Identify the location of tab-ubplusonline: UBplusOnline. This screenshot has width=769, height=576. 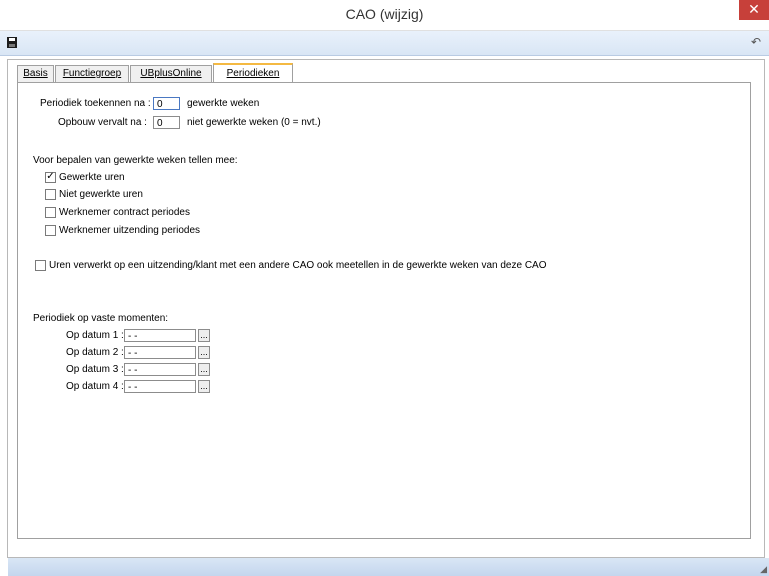
(171, 73).